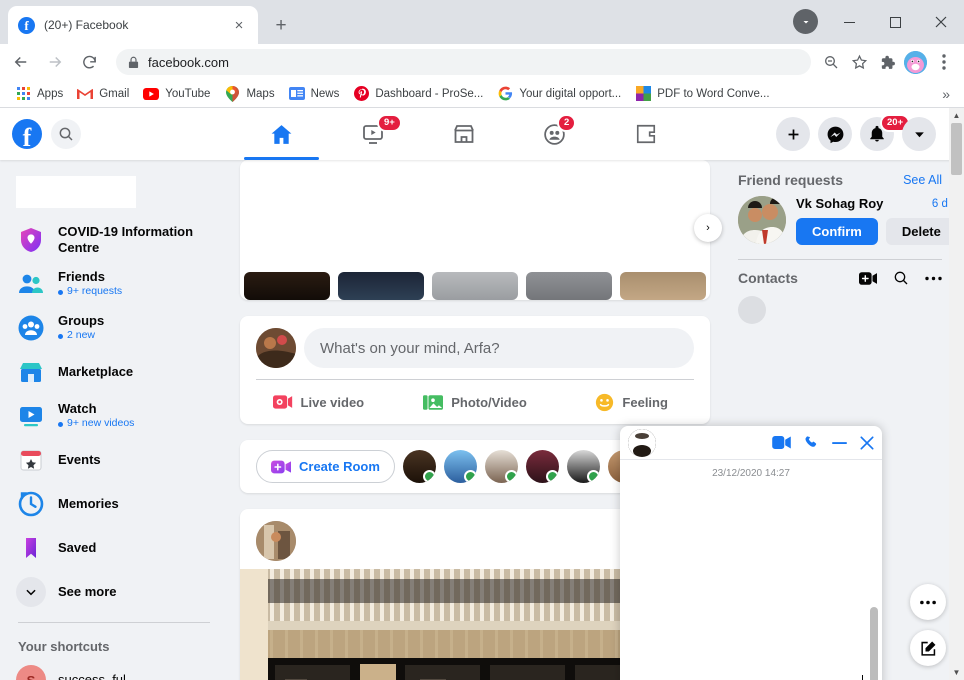 This screenshot has height=680, width=964. I want to click on page-scrollbar: ▲ ▼, so click(956, 394).